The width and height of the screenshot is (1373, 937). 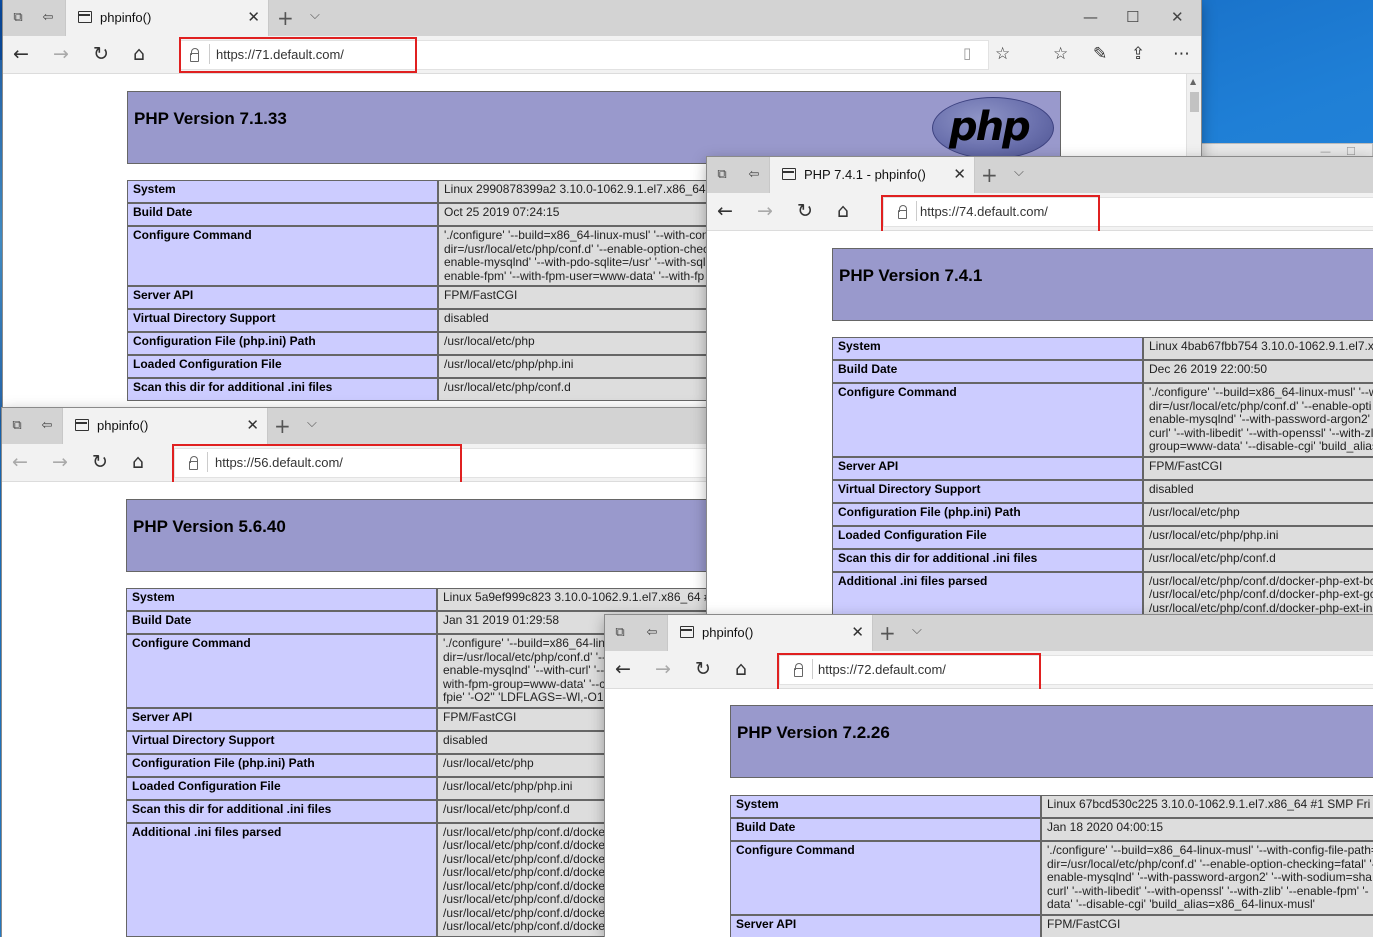 I want to click on row-value-line: /usr/local/etc/php, so click(x=1194, y=511).